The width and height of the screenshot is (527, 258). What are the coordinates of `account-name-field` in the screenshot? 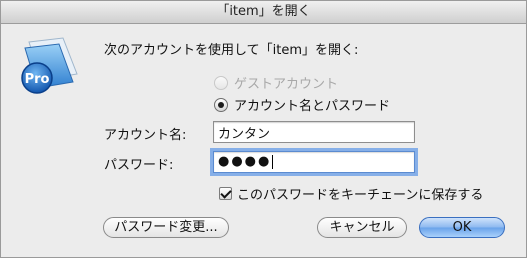 It's located at (314, 132).